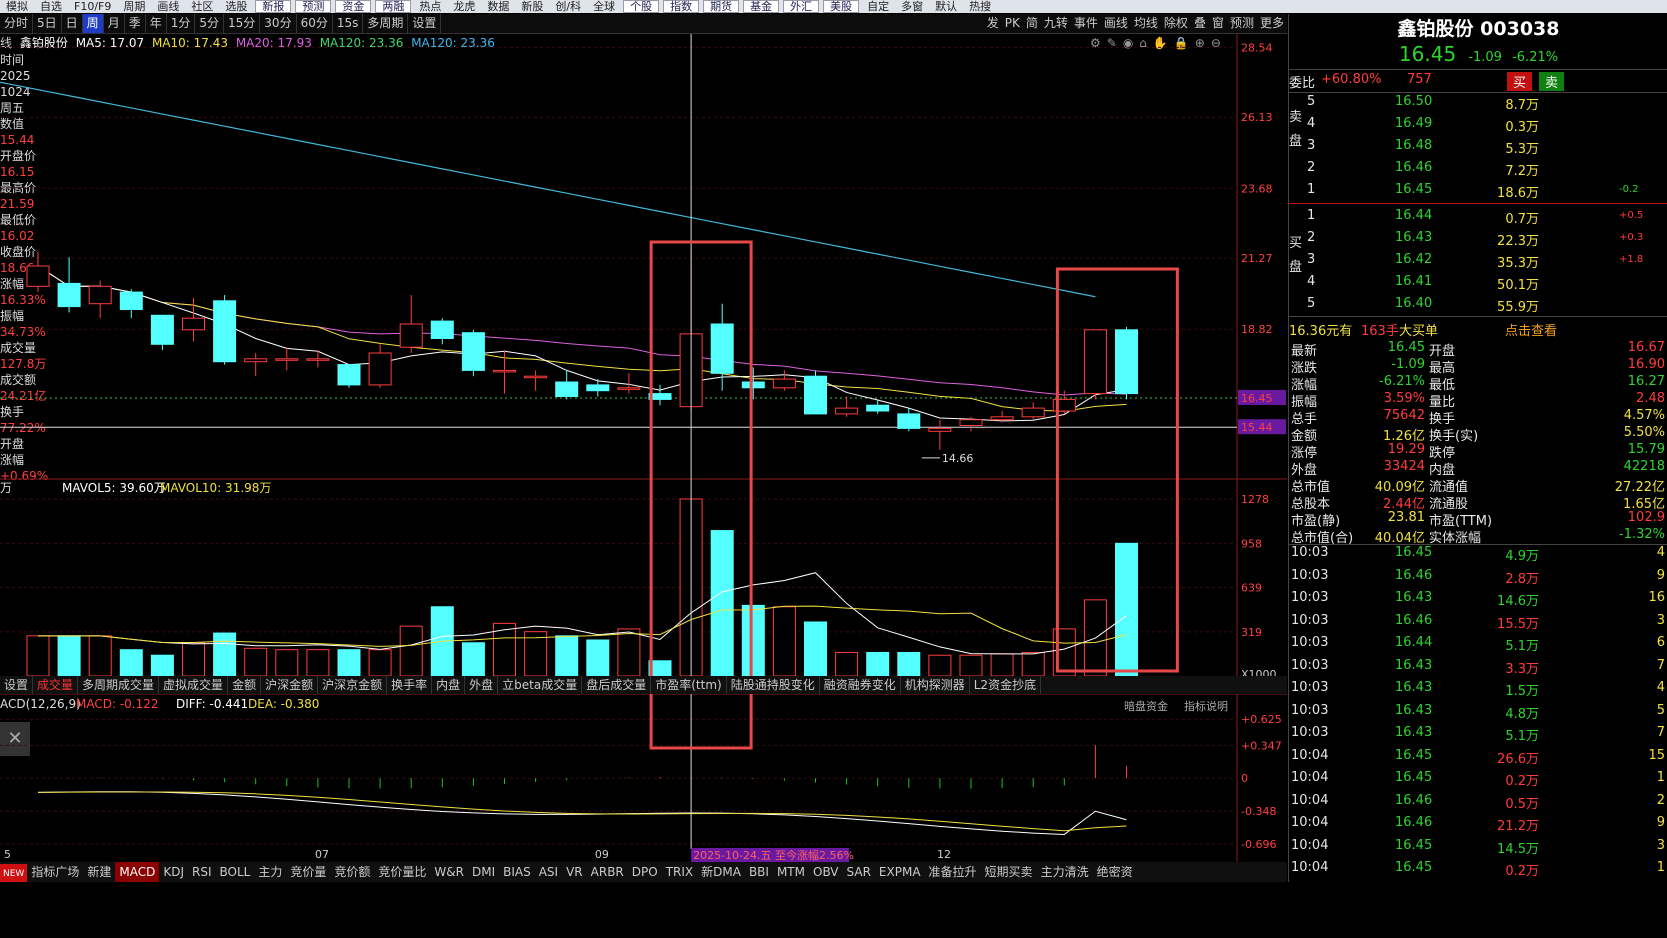 The image size is (1667, 938). I want to click on formula-tab: BOLL, so click(235, 872).